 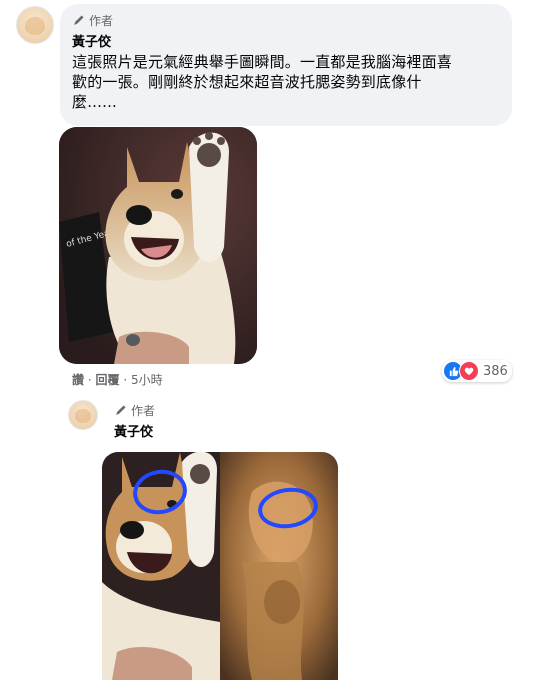 What do you see at coordinates (108, 380) in the screenshot?
I see `reply-link: 回覆` at bounding box center [108, 380].